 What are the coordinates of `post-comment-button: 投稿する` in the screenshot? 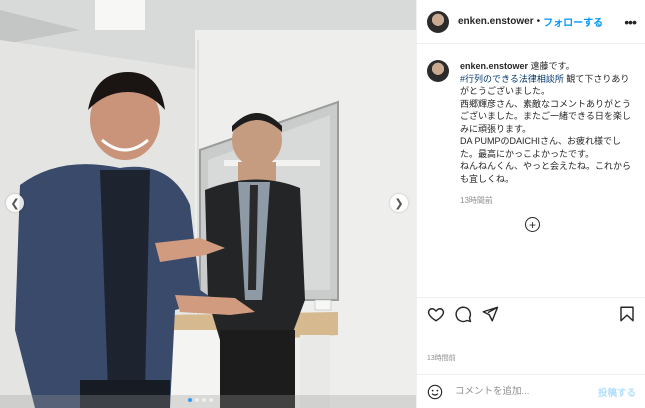 It's located at (617, 392).